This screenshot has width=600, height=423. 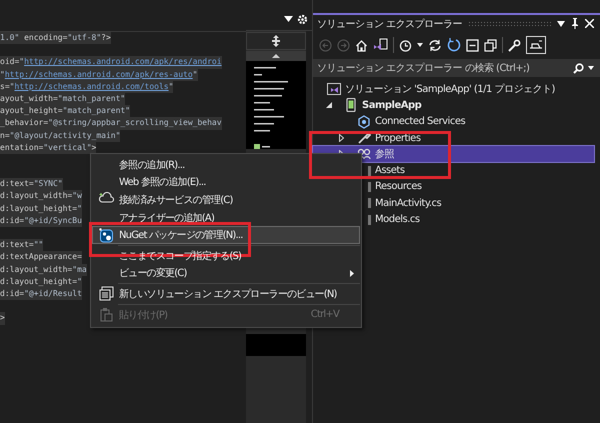 I want to click on menu-item: ビューの変更(C), so click(x=226, y=273).